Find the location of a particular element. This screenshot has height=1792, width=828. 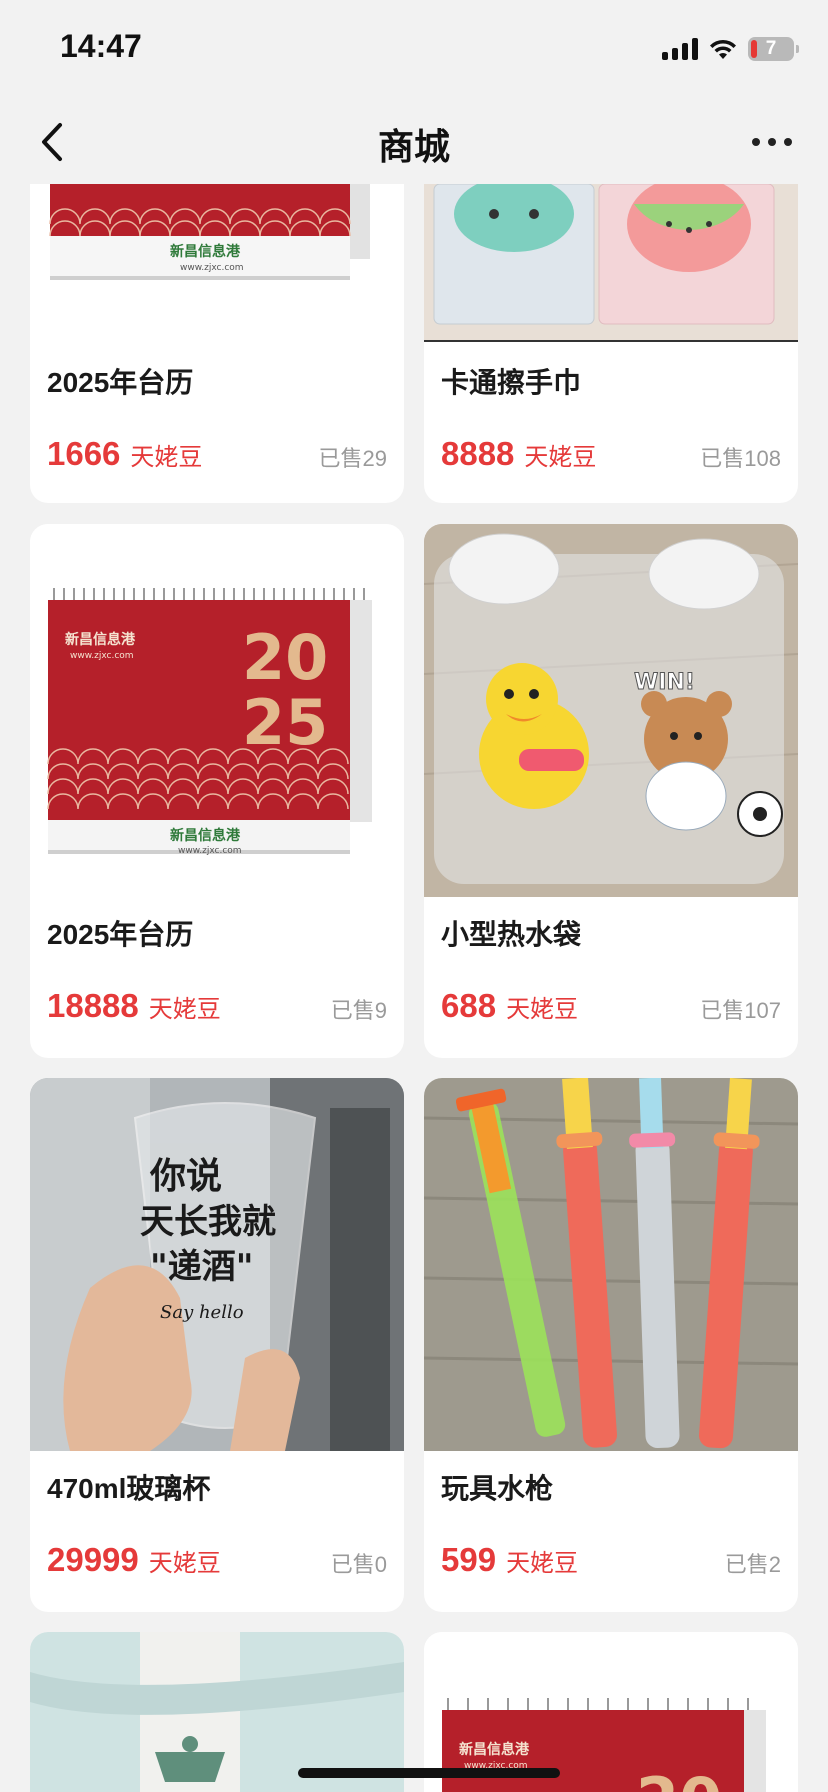

product-price: 18888 天姥豆 is located at coordinates (134, 1006).